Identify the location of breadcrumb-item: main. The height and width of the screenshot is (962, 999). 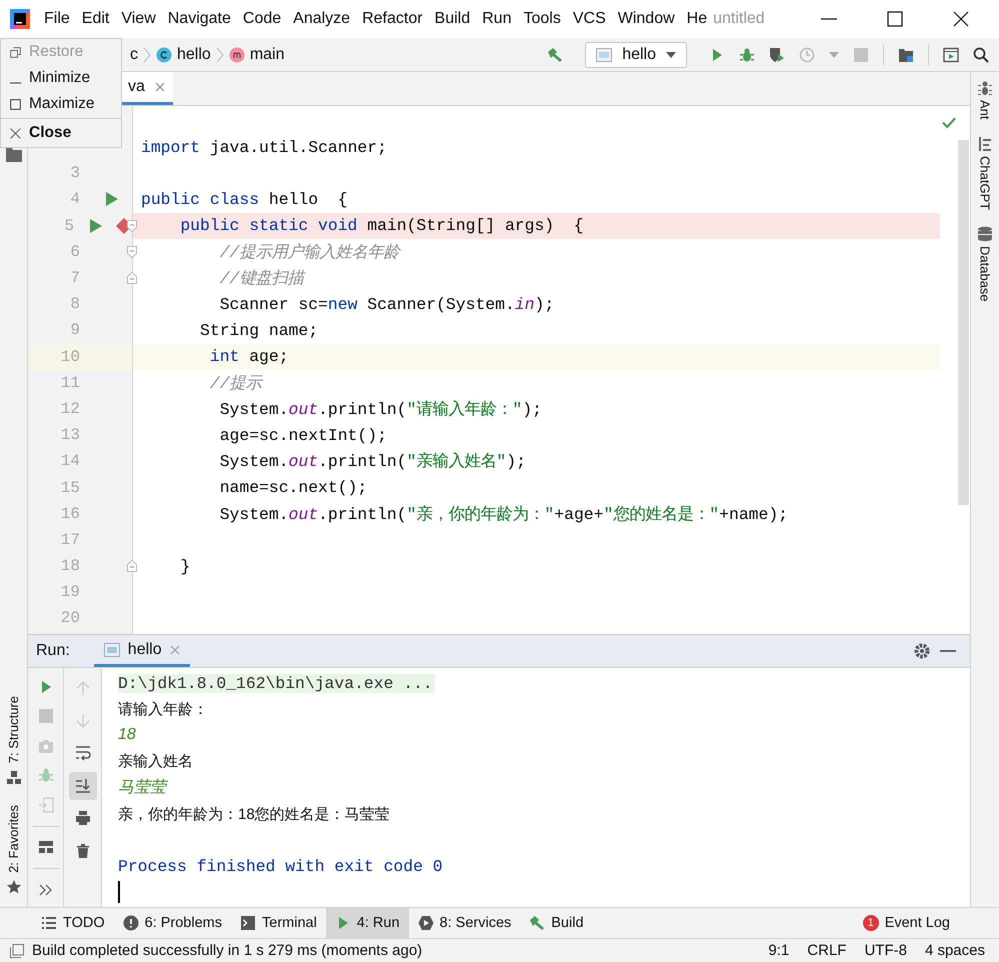
(267, 55).